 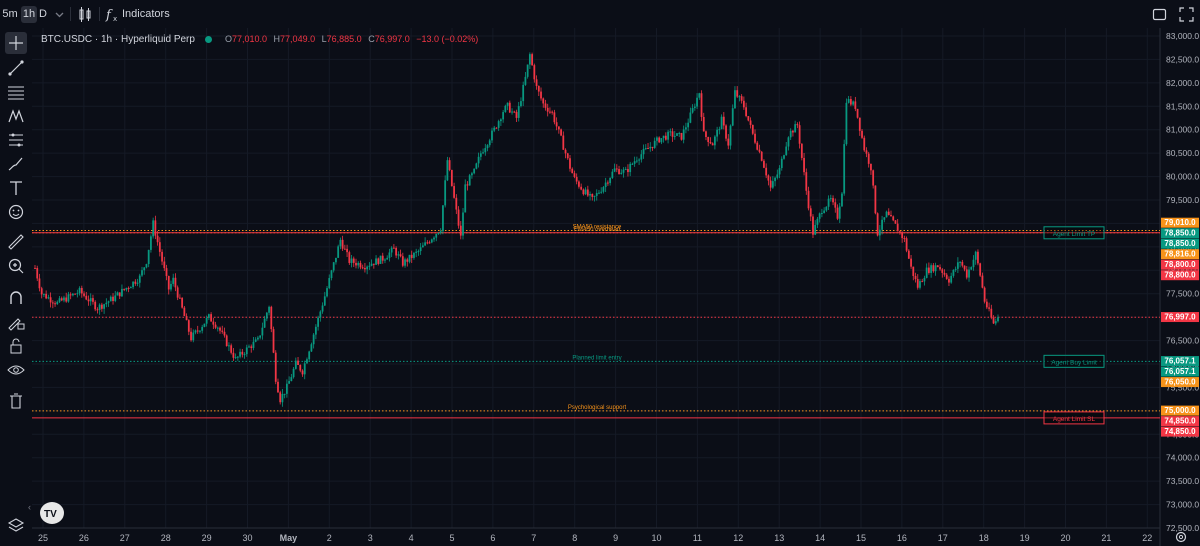 What do you see at coordinates (1180, 361) in the screenshot?
I see `price-tag-label: 76,057.1` at bounding box center [1180, 361].